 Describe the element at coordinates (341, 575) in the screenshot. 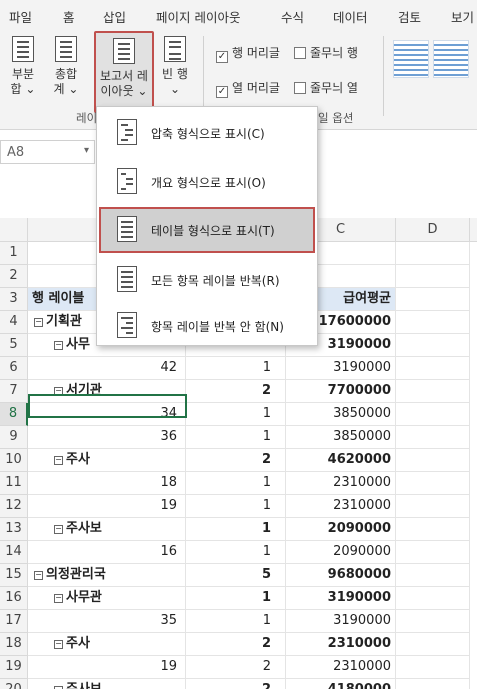

I see `cell-c: 9680000` at that location.